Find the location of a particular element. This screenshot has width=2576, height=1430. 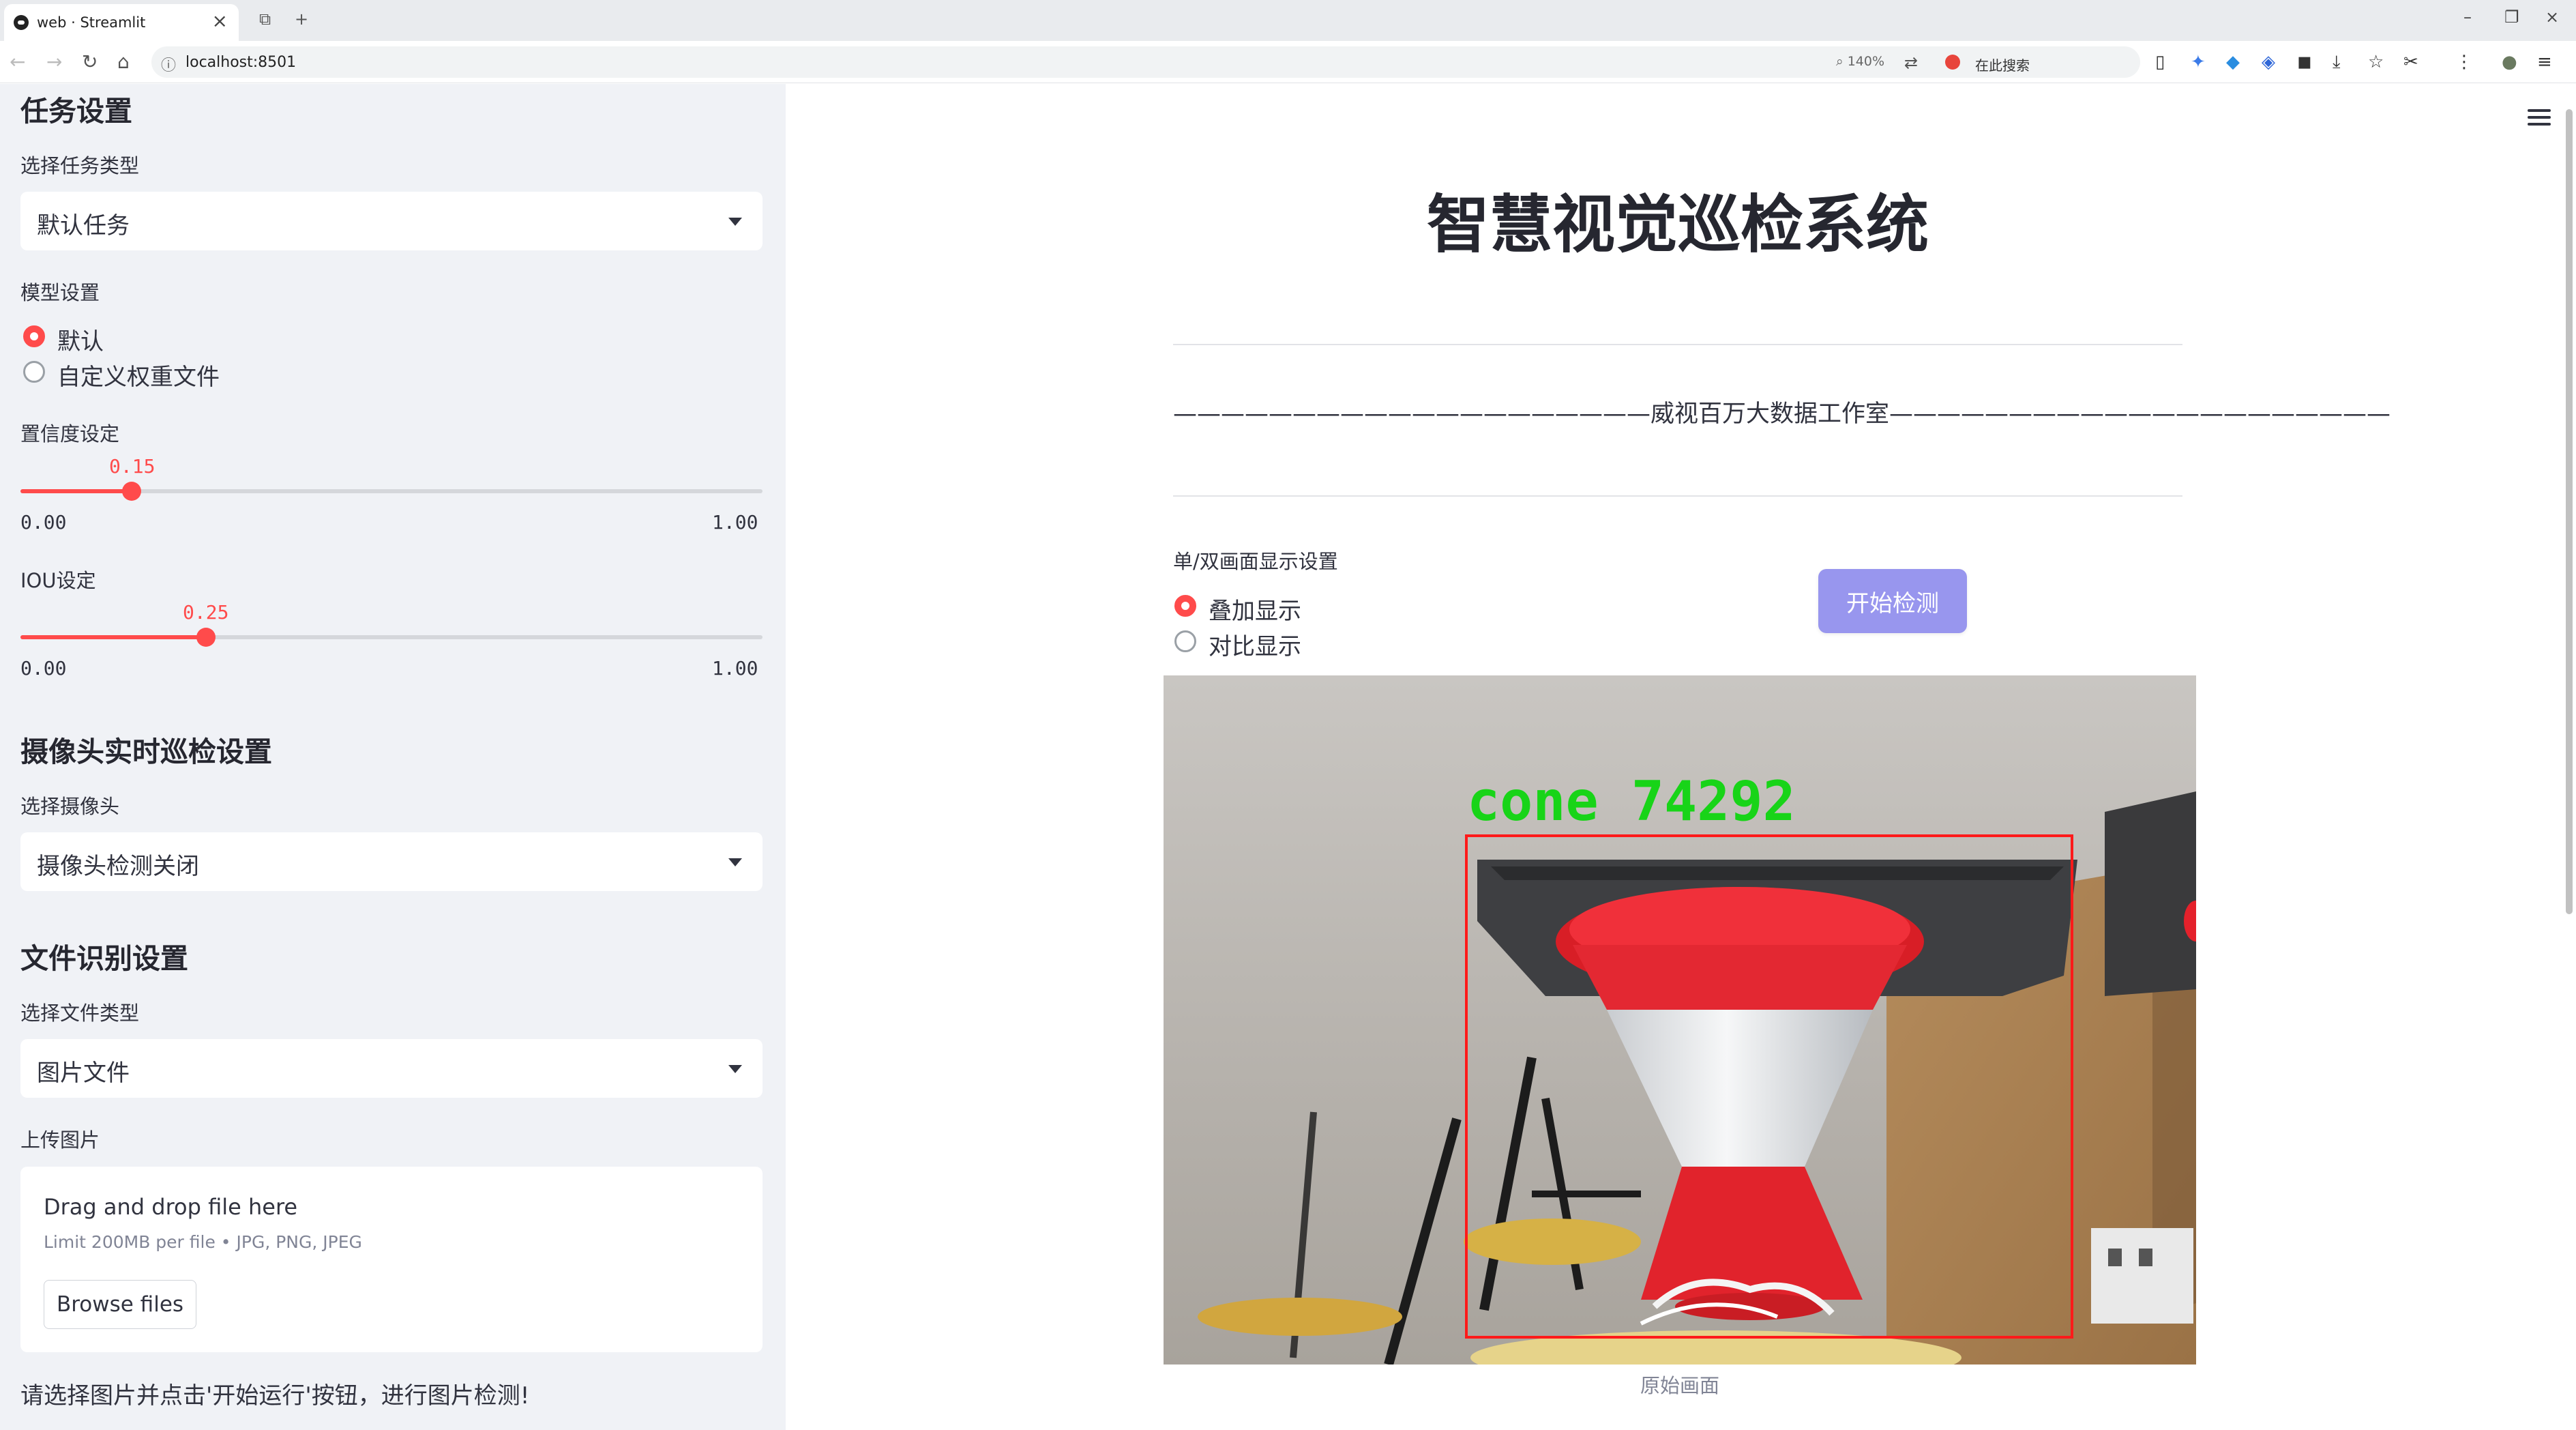

camera-section-title: 摄像头实时巡检设置 is located at coordinates (146, 751).